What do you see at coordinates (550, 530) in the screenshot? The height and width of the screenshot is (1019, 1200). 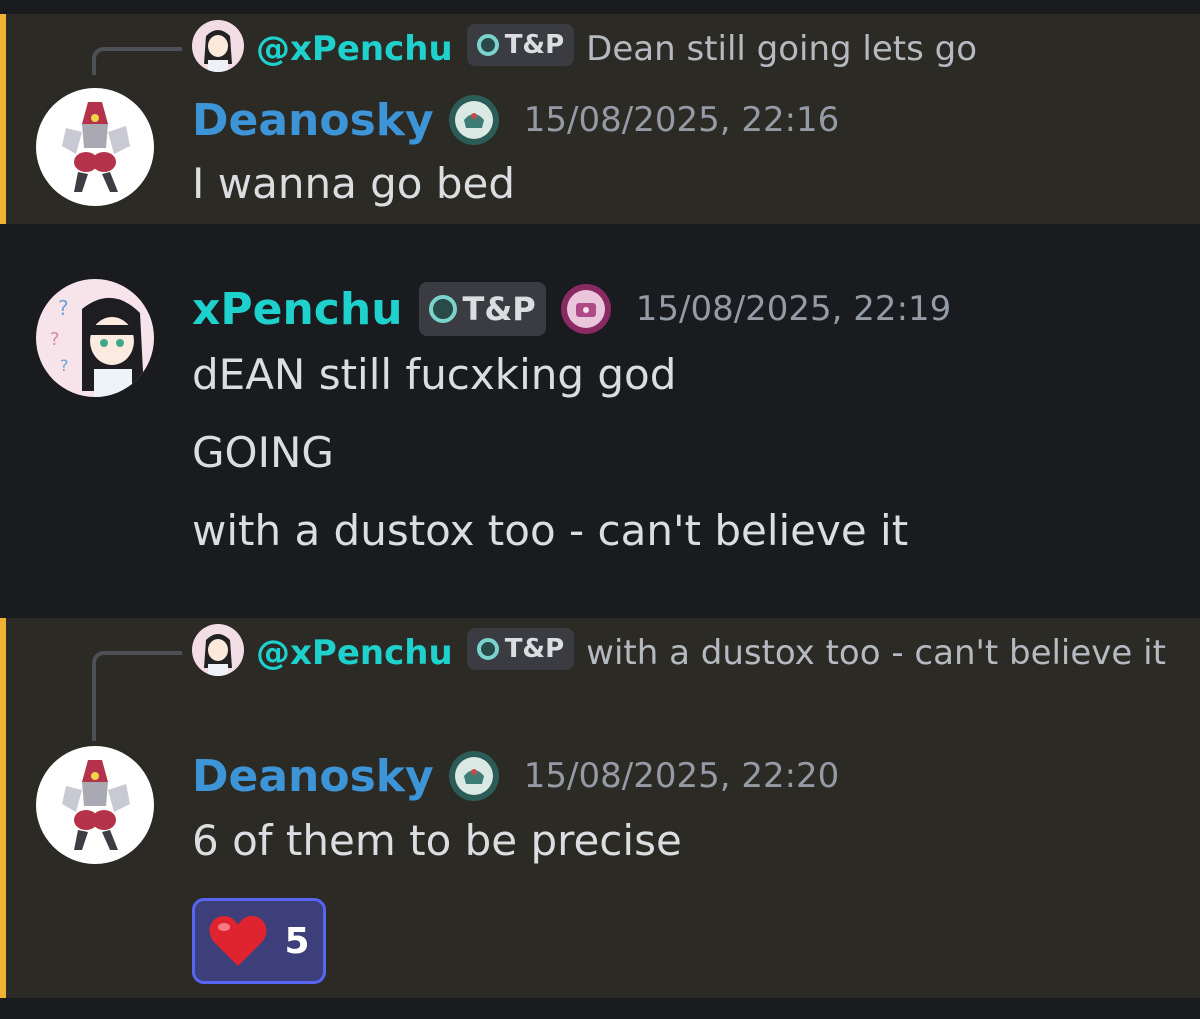 I see `message-text-line-3: with a dustox too - can't believe it` at bounding box center [550, 530].